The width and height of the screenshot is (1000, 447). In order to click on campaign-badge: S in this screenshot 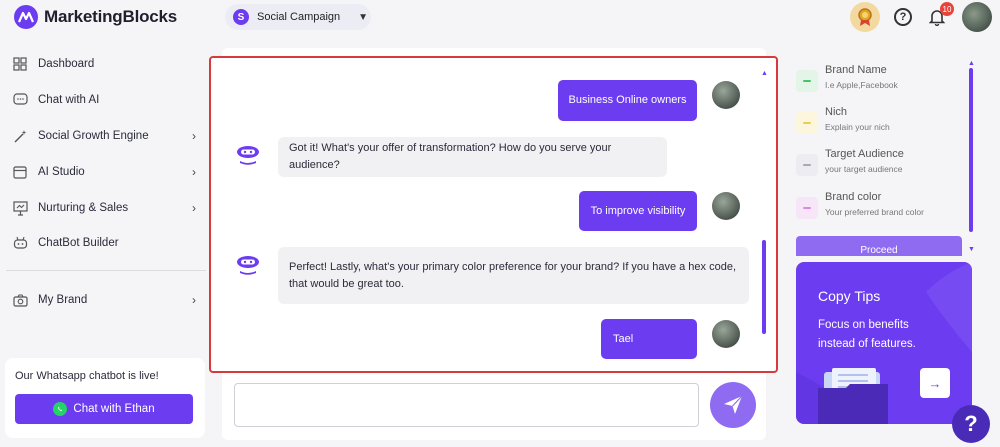, I will do `click(241, 17)`.